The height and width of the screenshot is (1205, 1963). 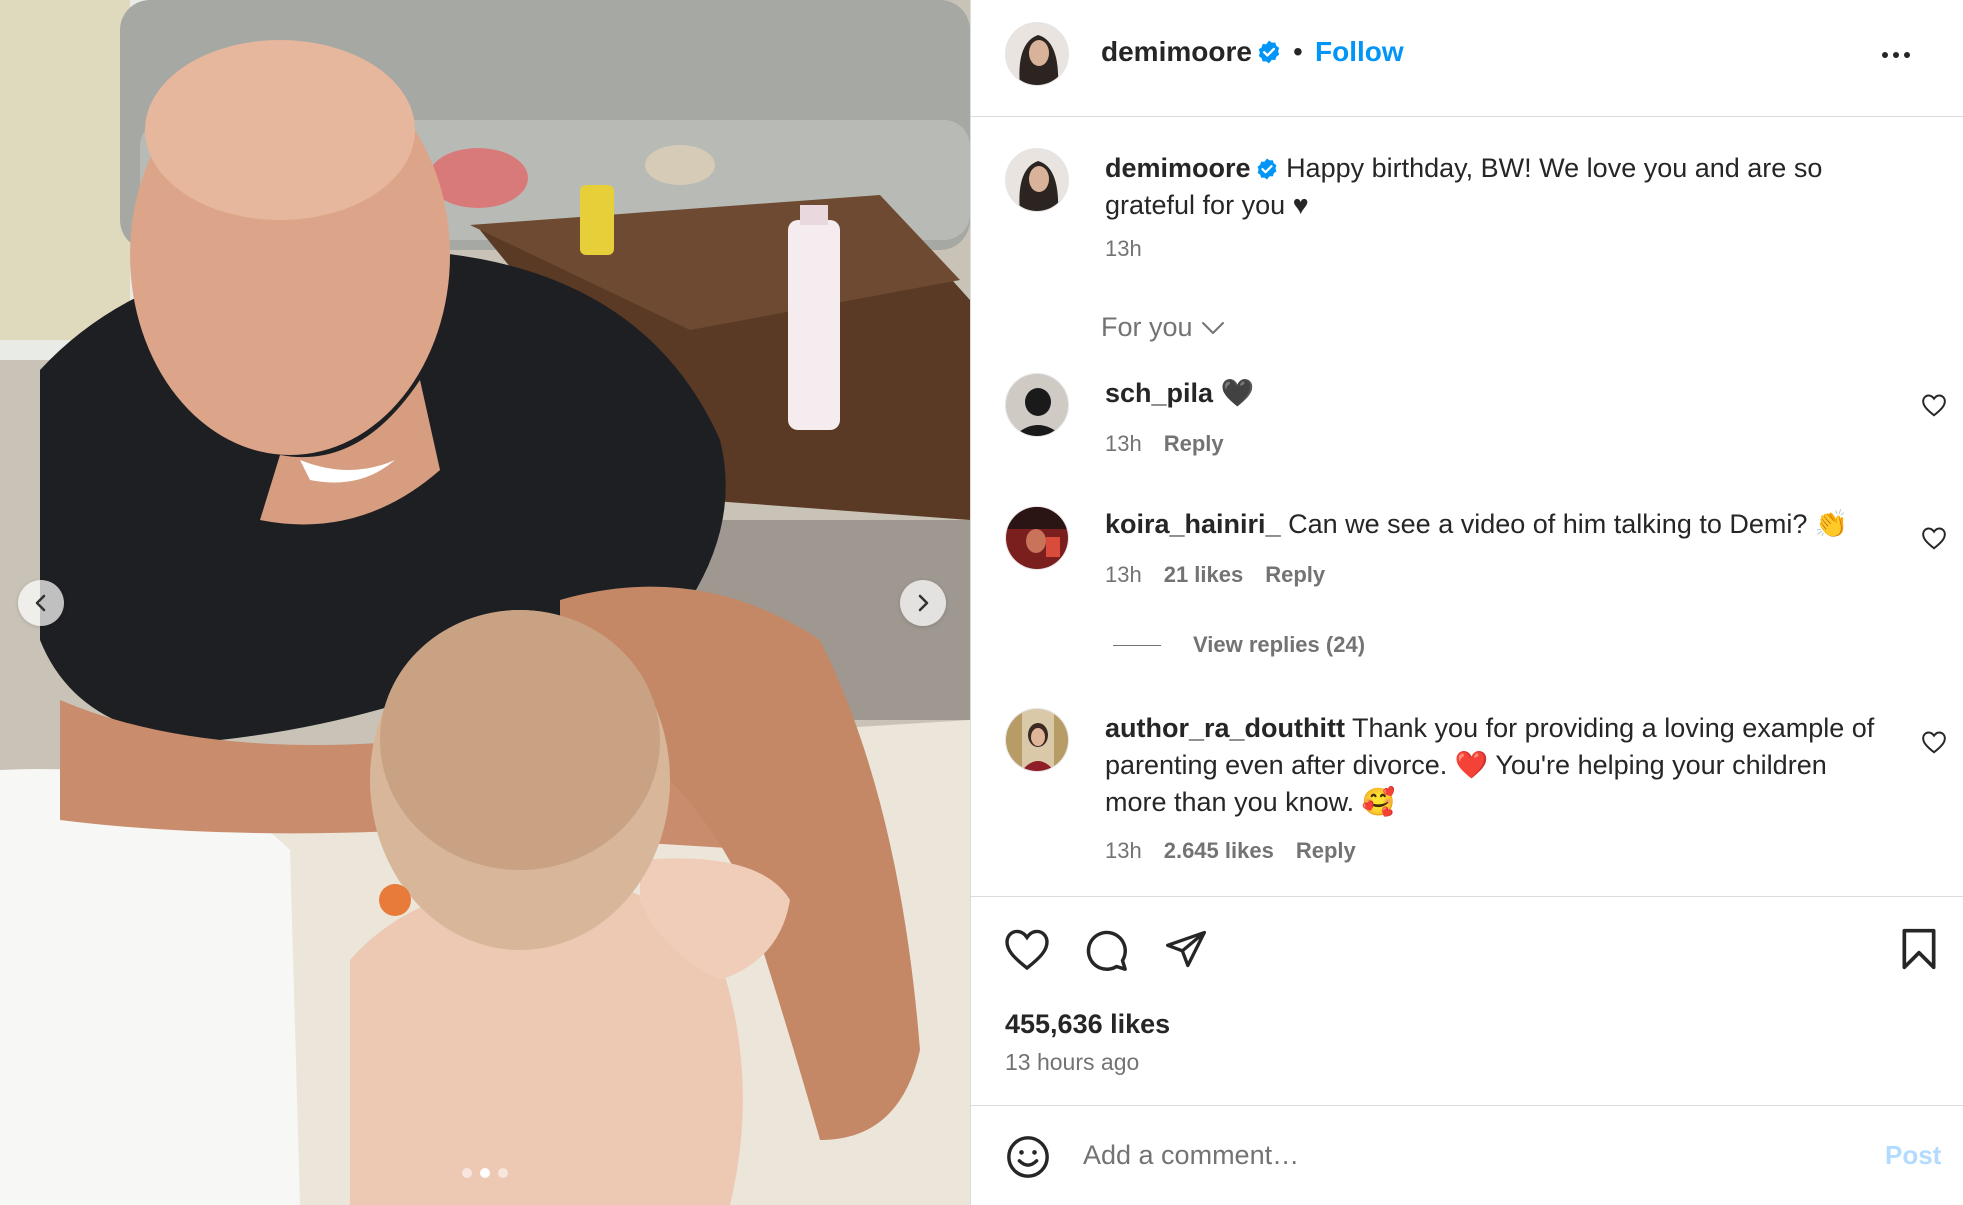 What do you see at coordinates (1147, 327) in the screenshot?
I see `comment-sort-label: For you` at bounding box center [1147, 327].